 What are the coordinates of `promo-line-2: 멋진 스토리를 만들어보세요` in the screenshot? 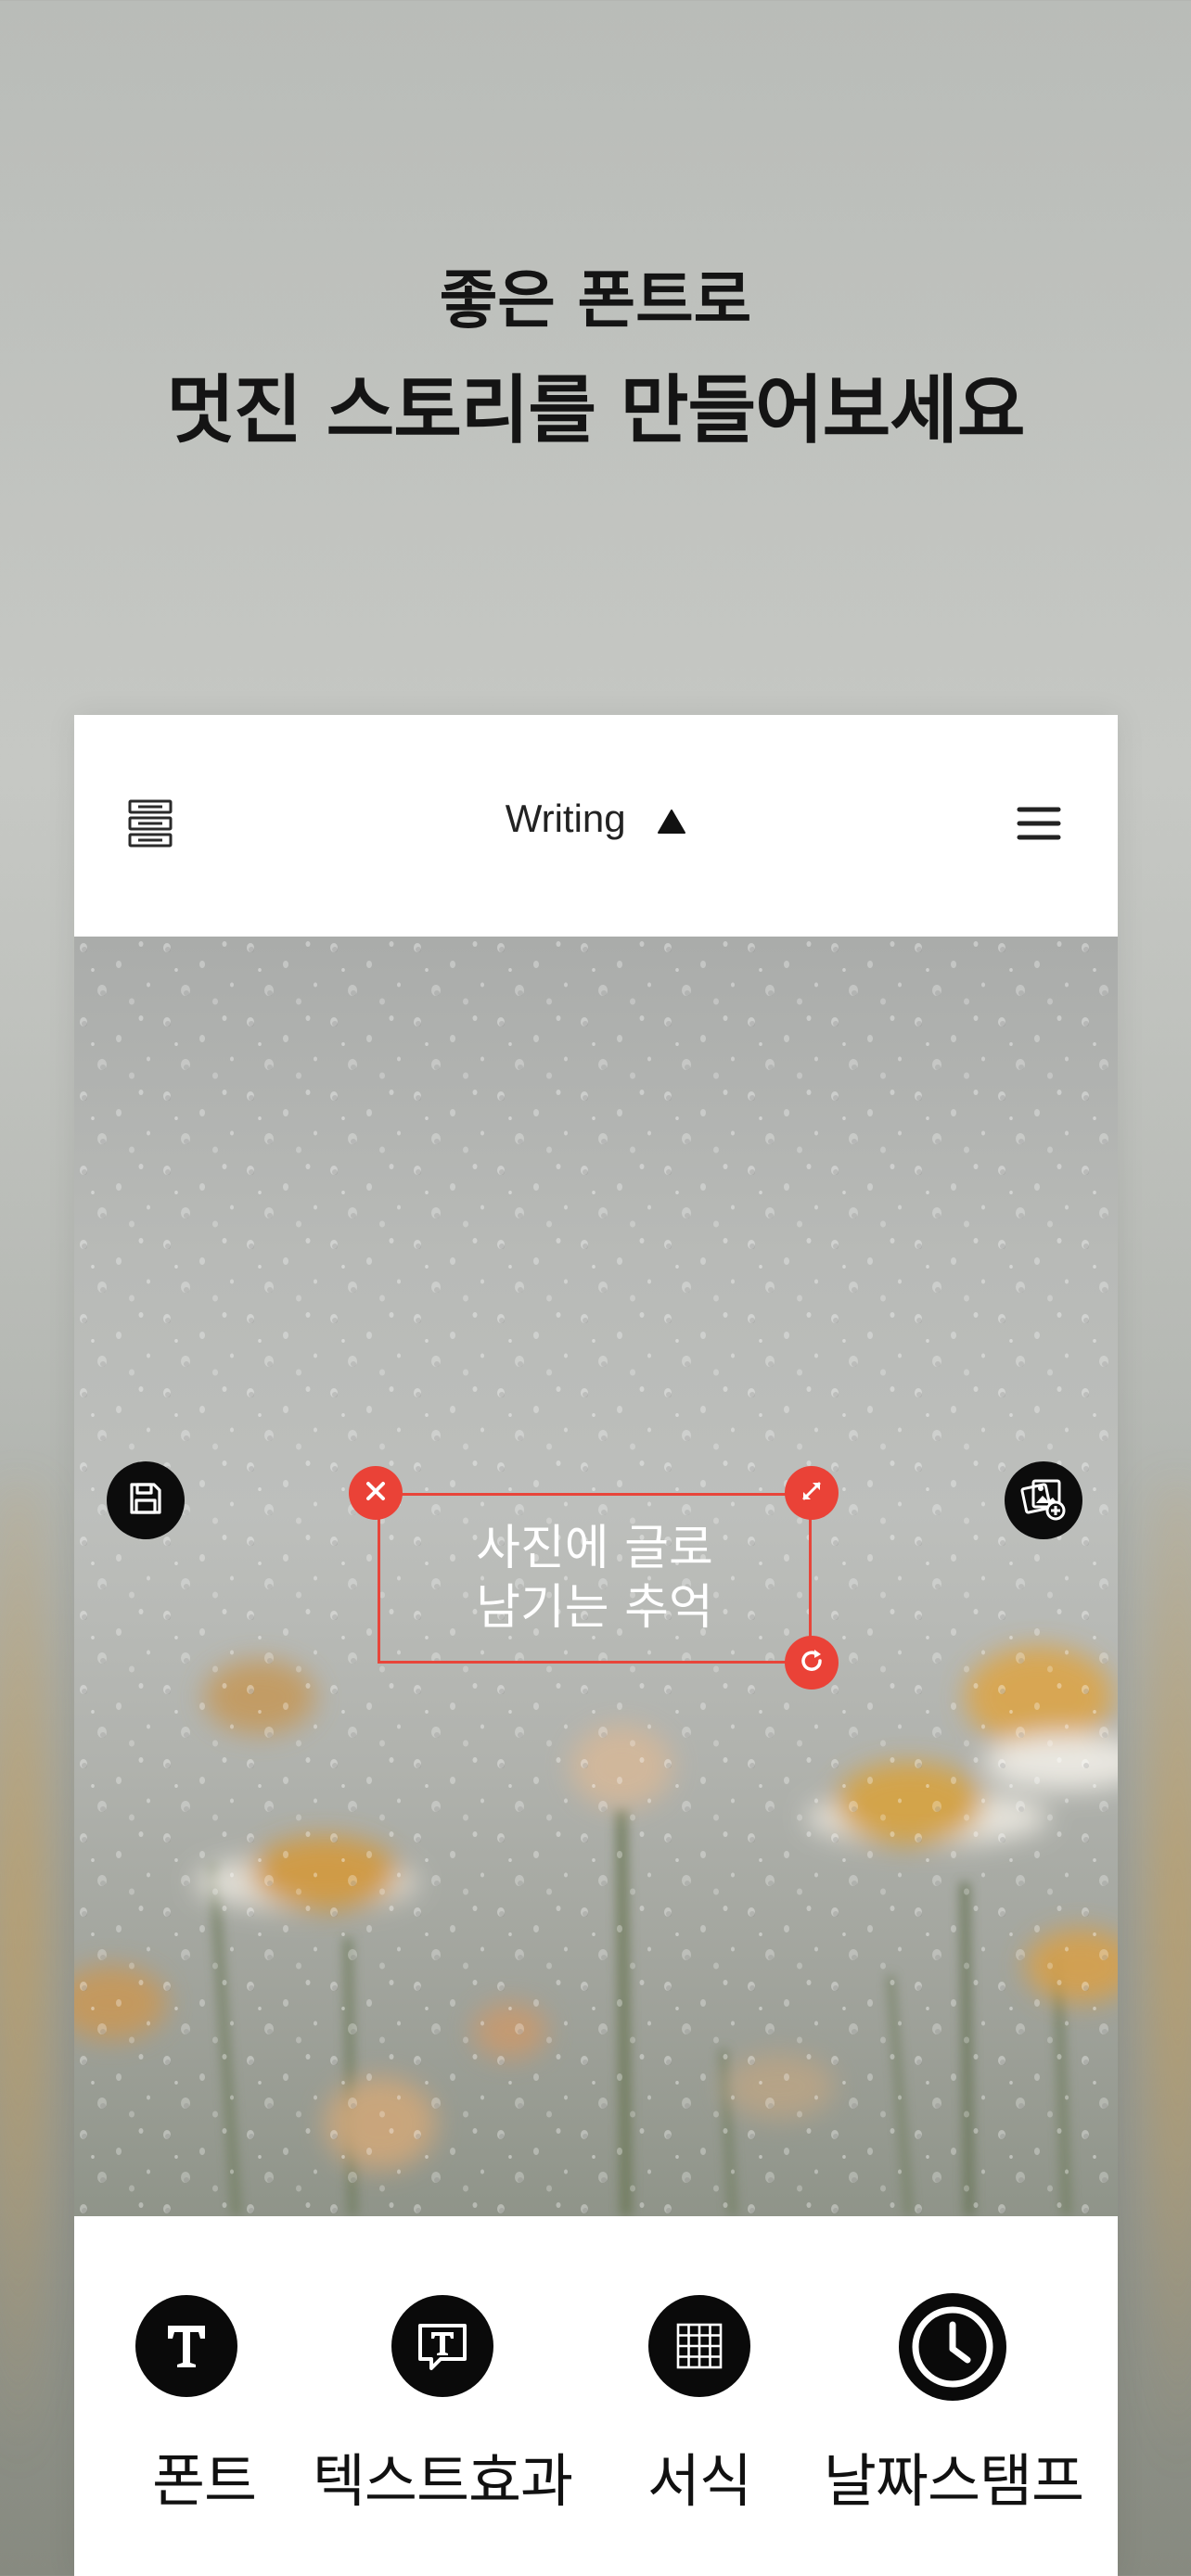 It's located at (596, 410).